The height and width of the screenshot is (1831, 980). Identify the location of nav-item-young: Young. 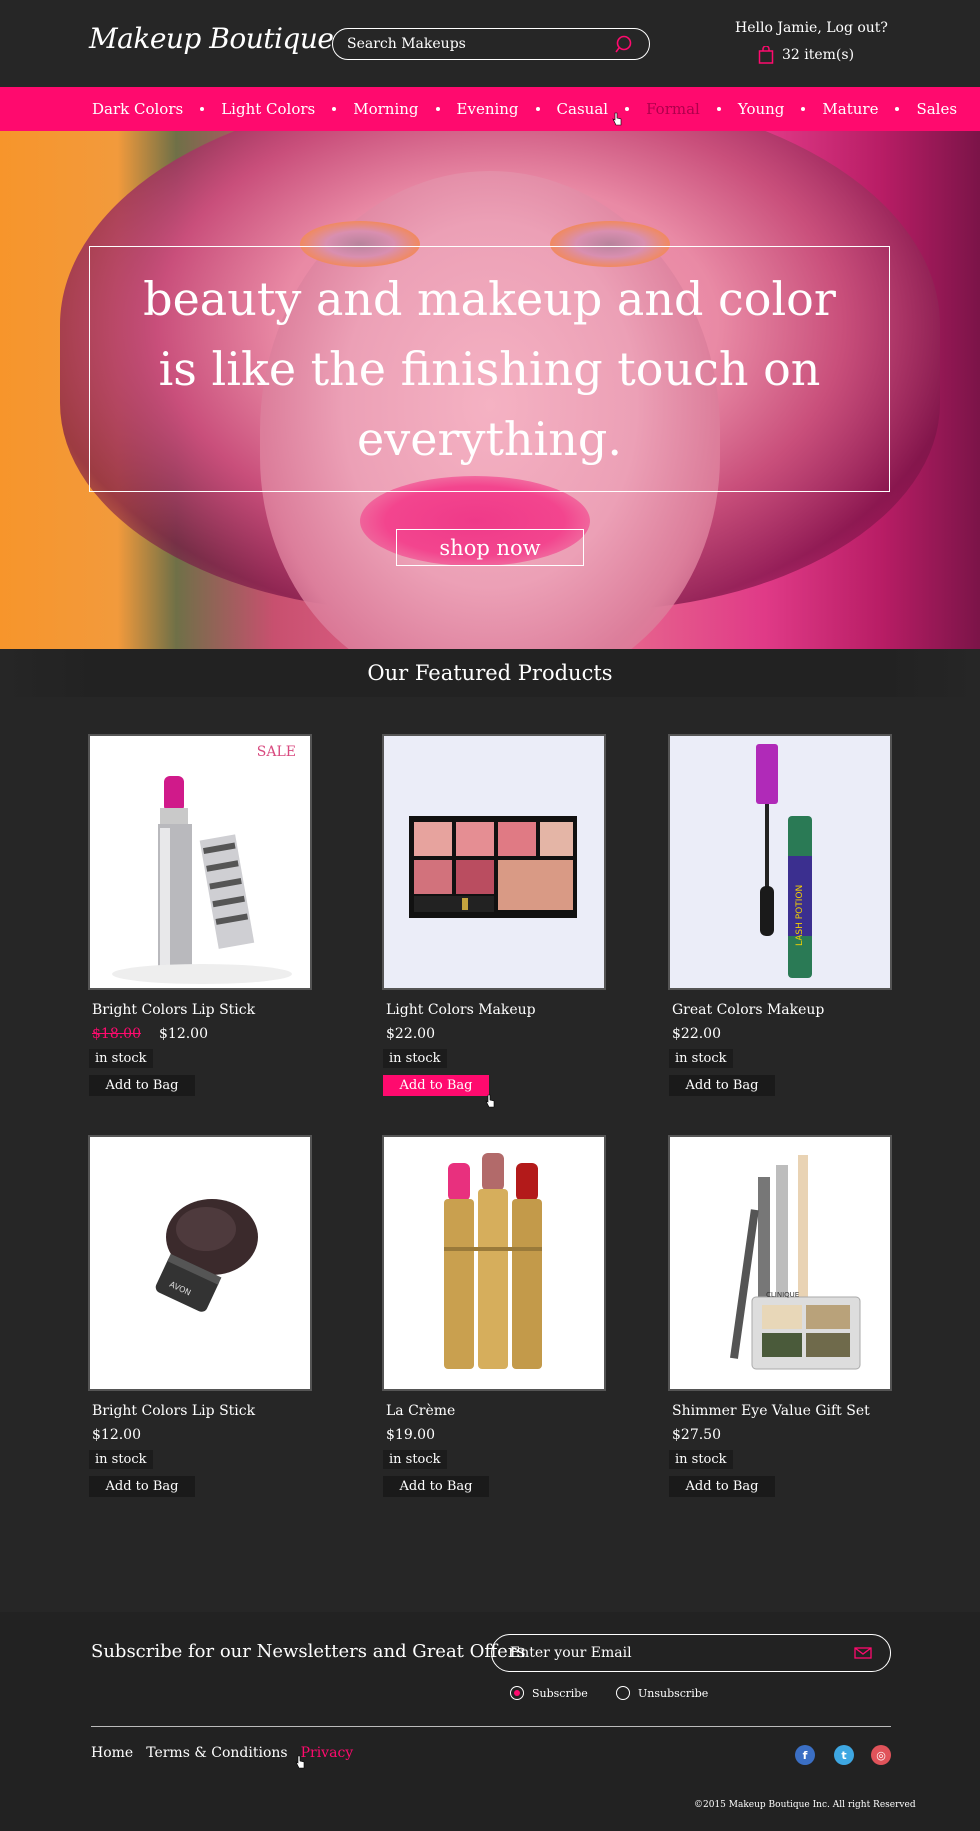
(761, 109).